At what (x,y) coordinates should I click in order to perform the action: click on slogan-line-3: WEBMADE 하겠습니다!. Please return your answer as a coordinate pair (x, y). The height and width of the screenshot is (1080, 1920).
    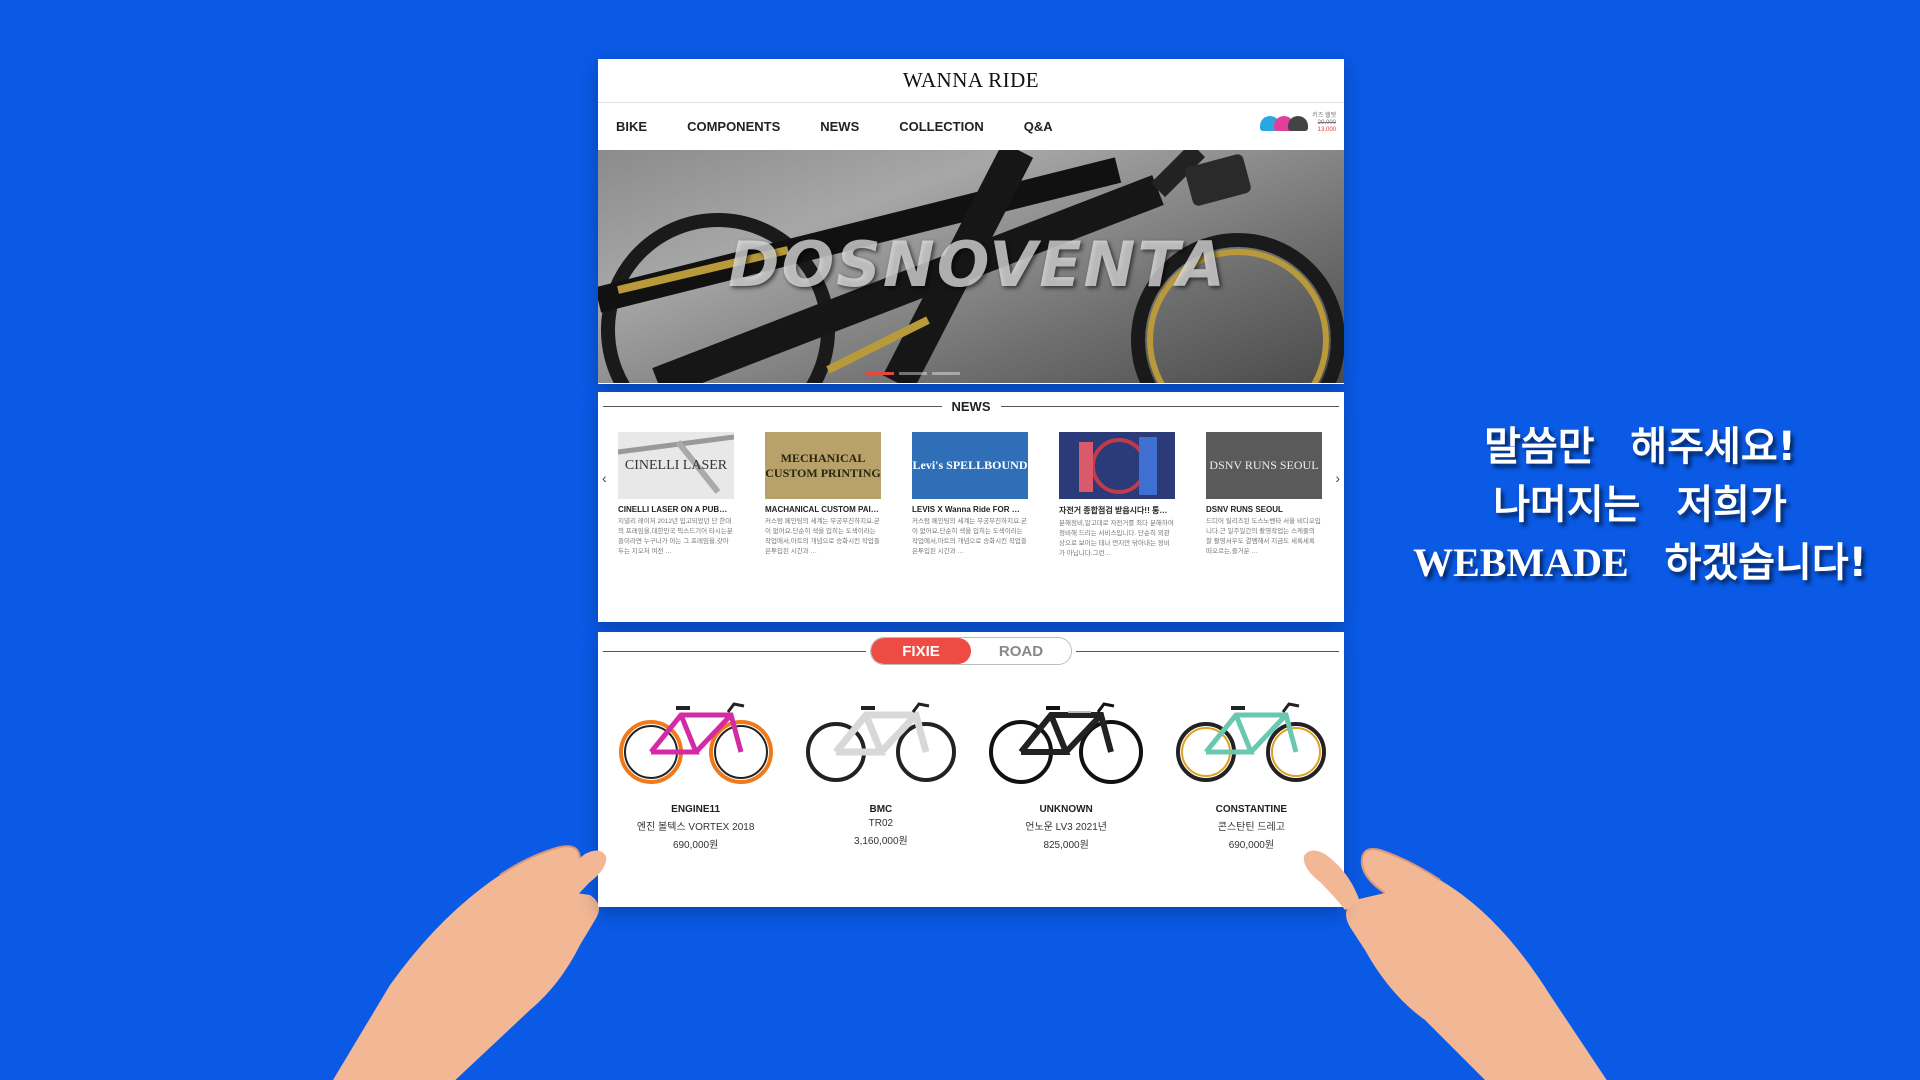
    Looking at the image, I should click on (1640, 563).